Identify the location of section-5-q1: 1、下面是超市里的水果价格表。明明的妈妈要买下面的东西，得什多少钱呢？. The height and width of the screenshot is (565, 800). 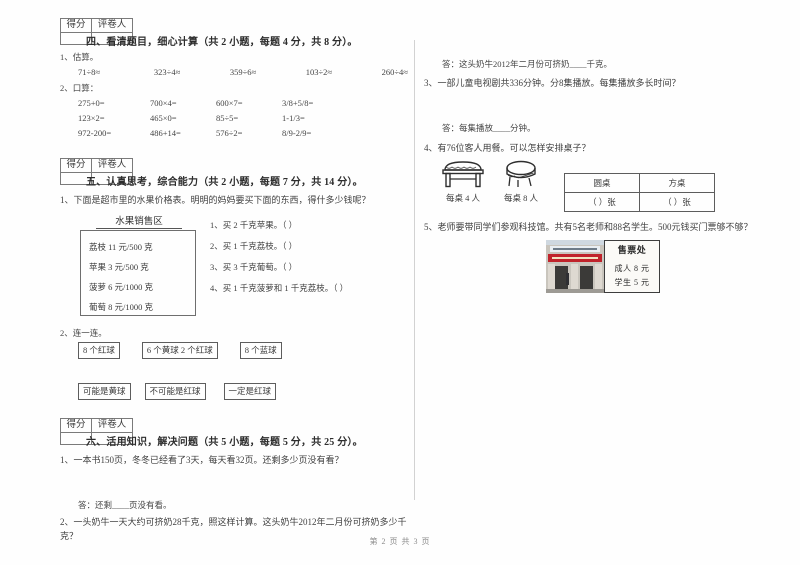
(215, 200).